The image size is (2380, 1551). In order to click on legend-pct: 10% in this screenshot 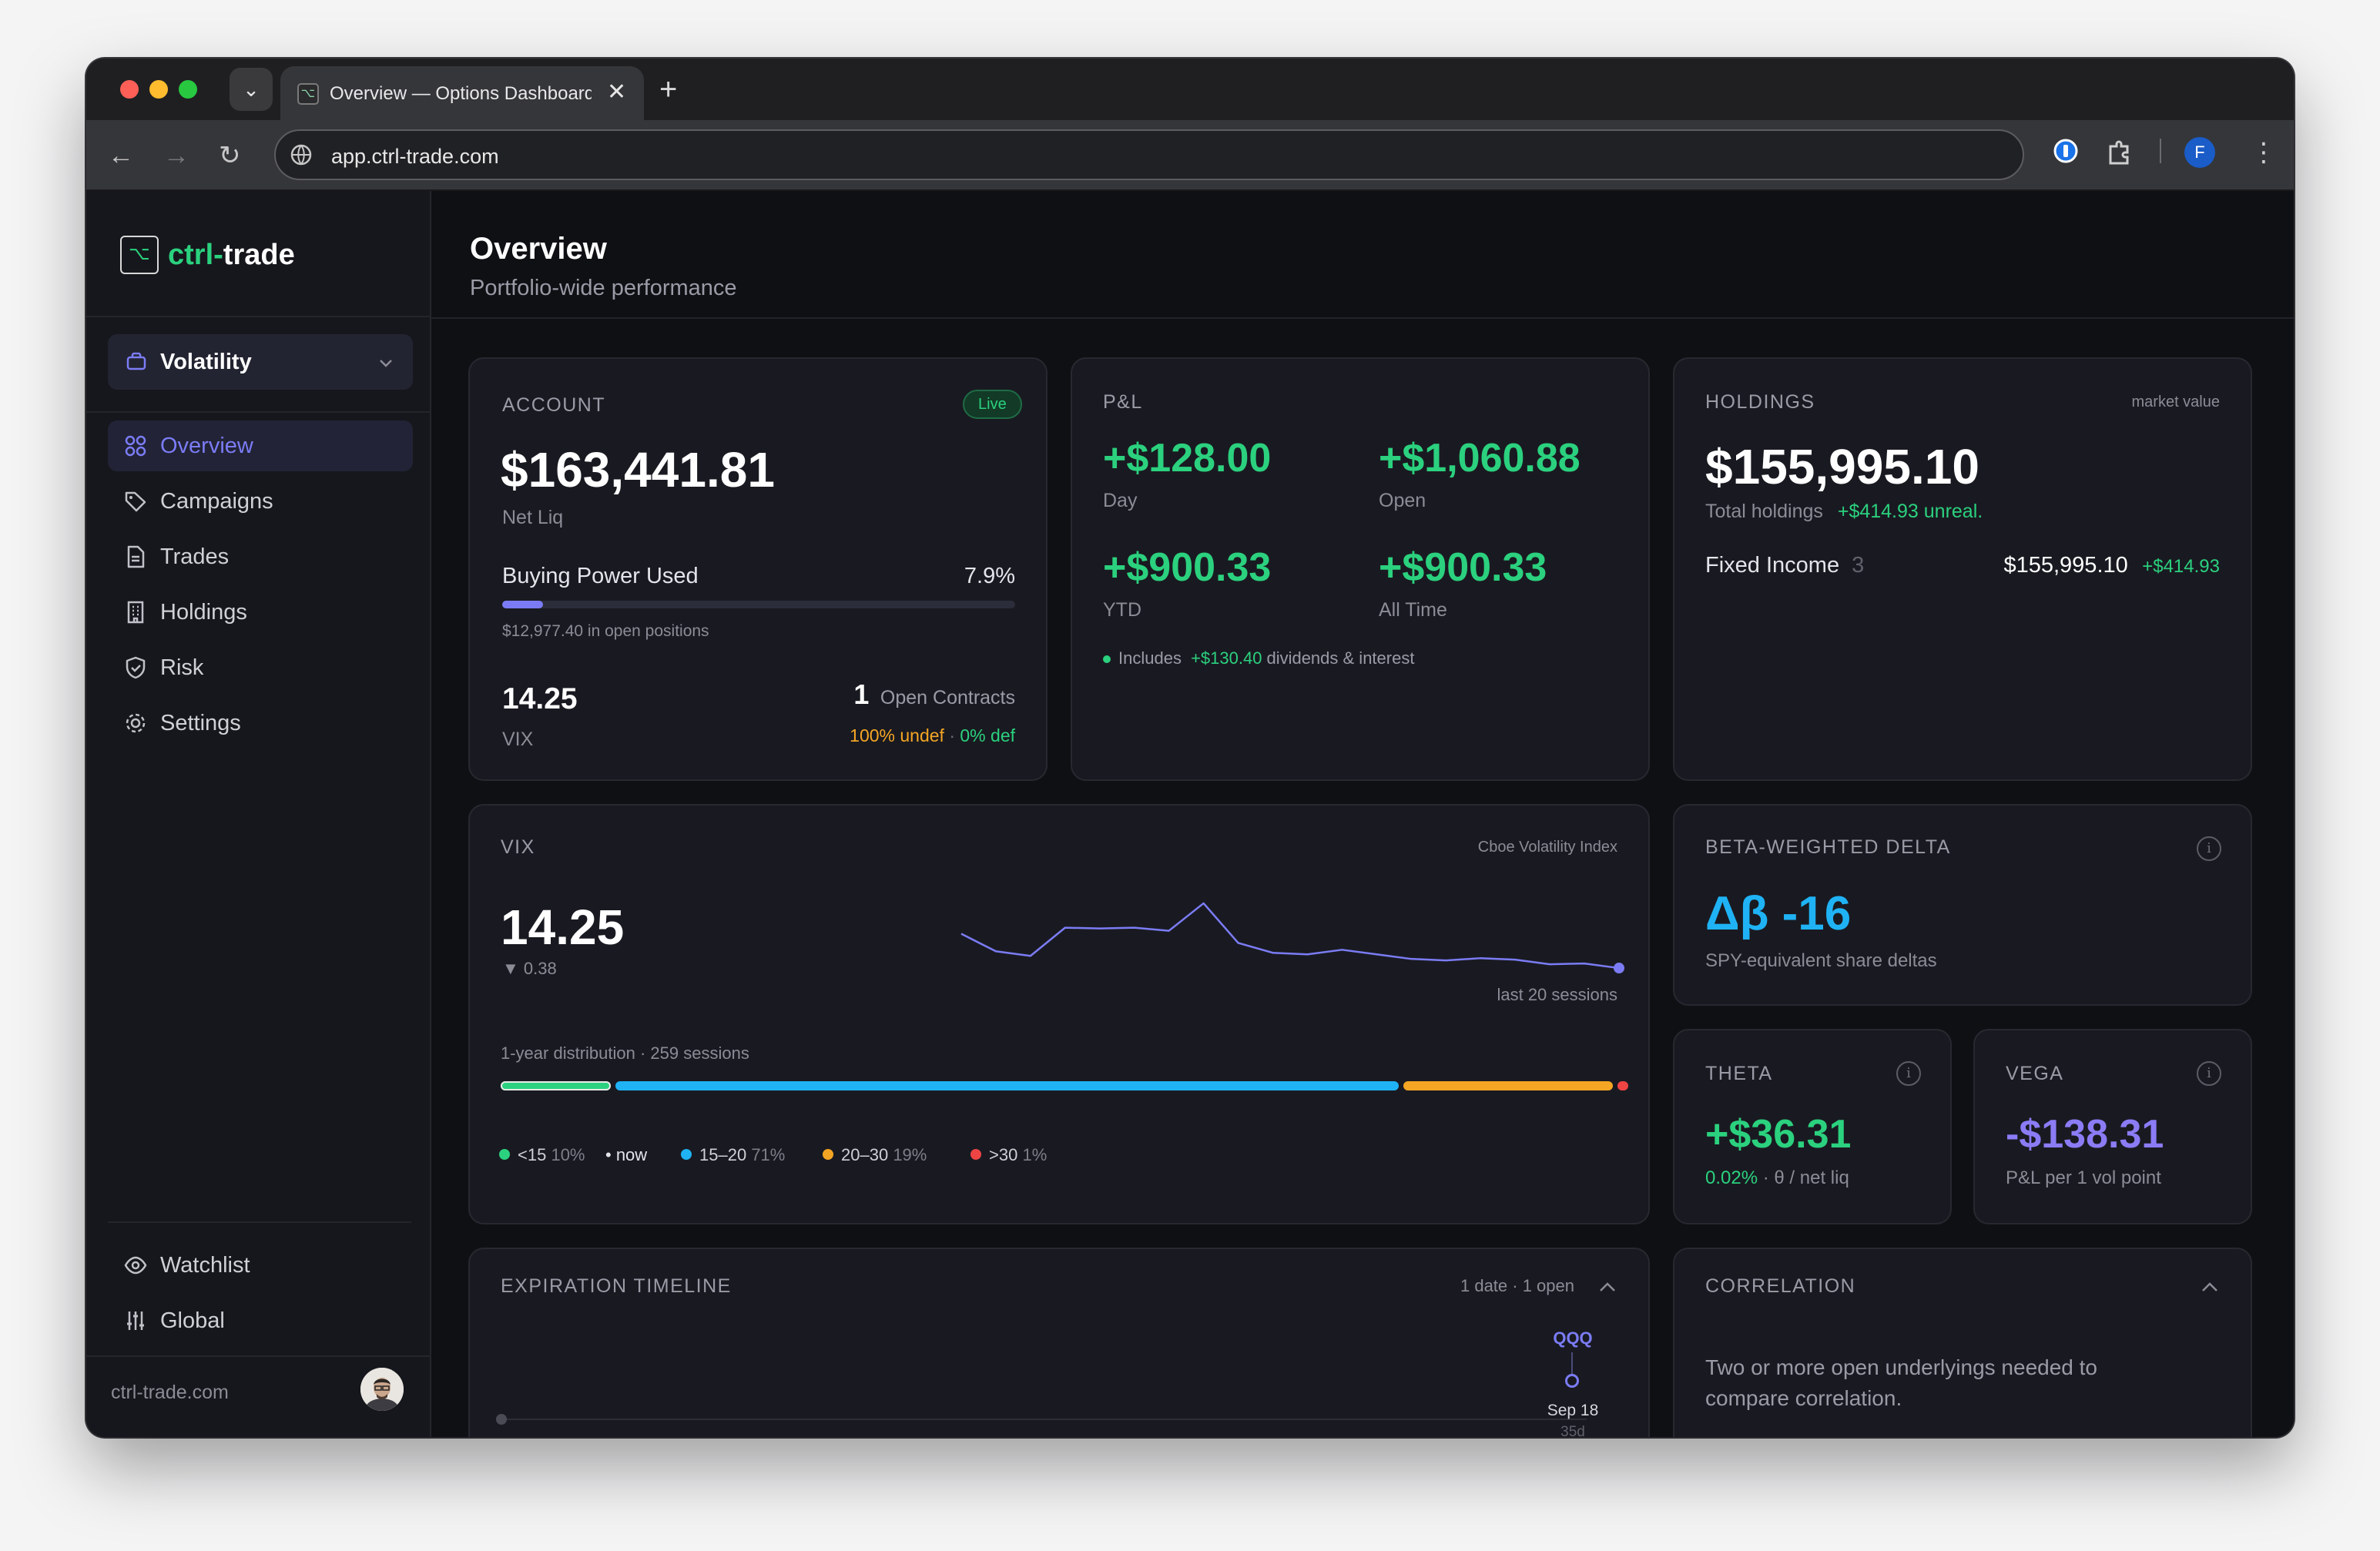, I will do `click(568, 1154)`.